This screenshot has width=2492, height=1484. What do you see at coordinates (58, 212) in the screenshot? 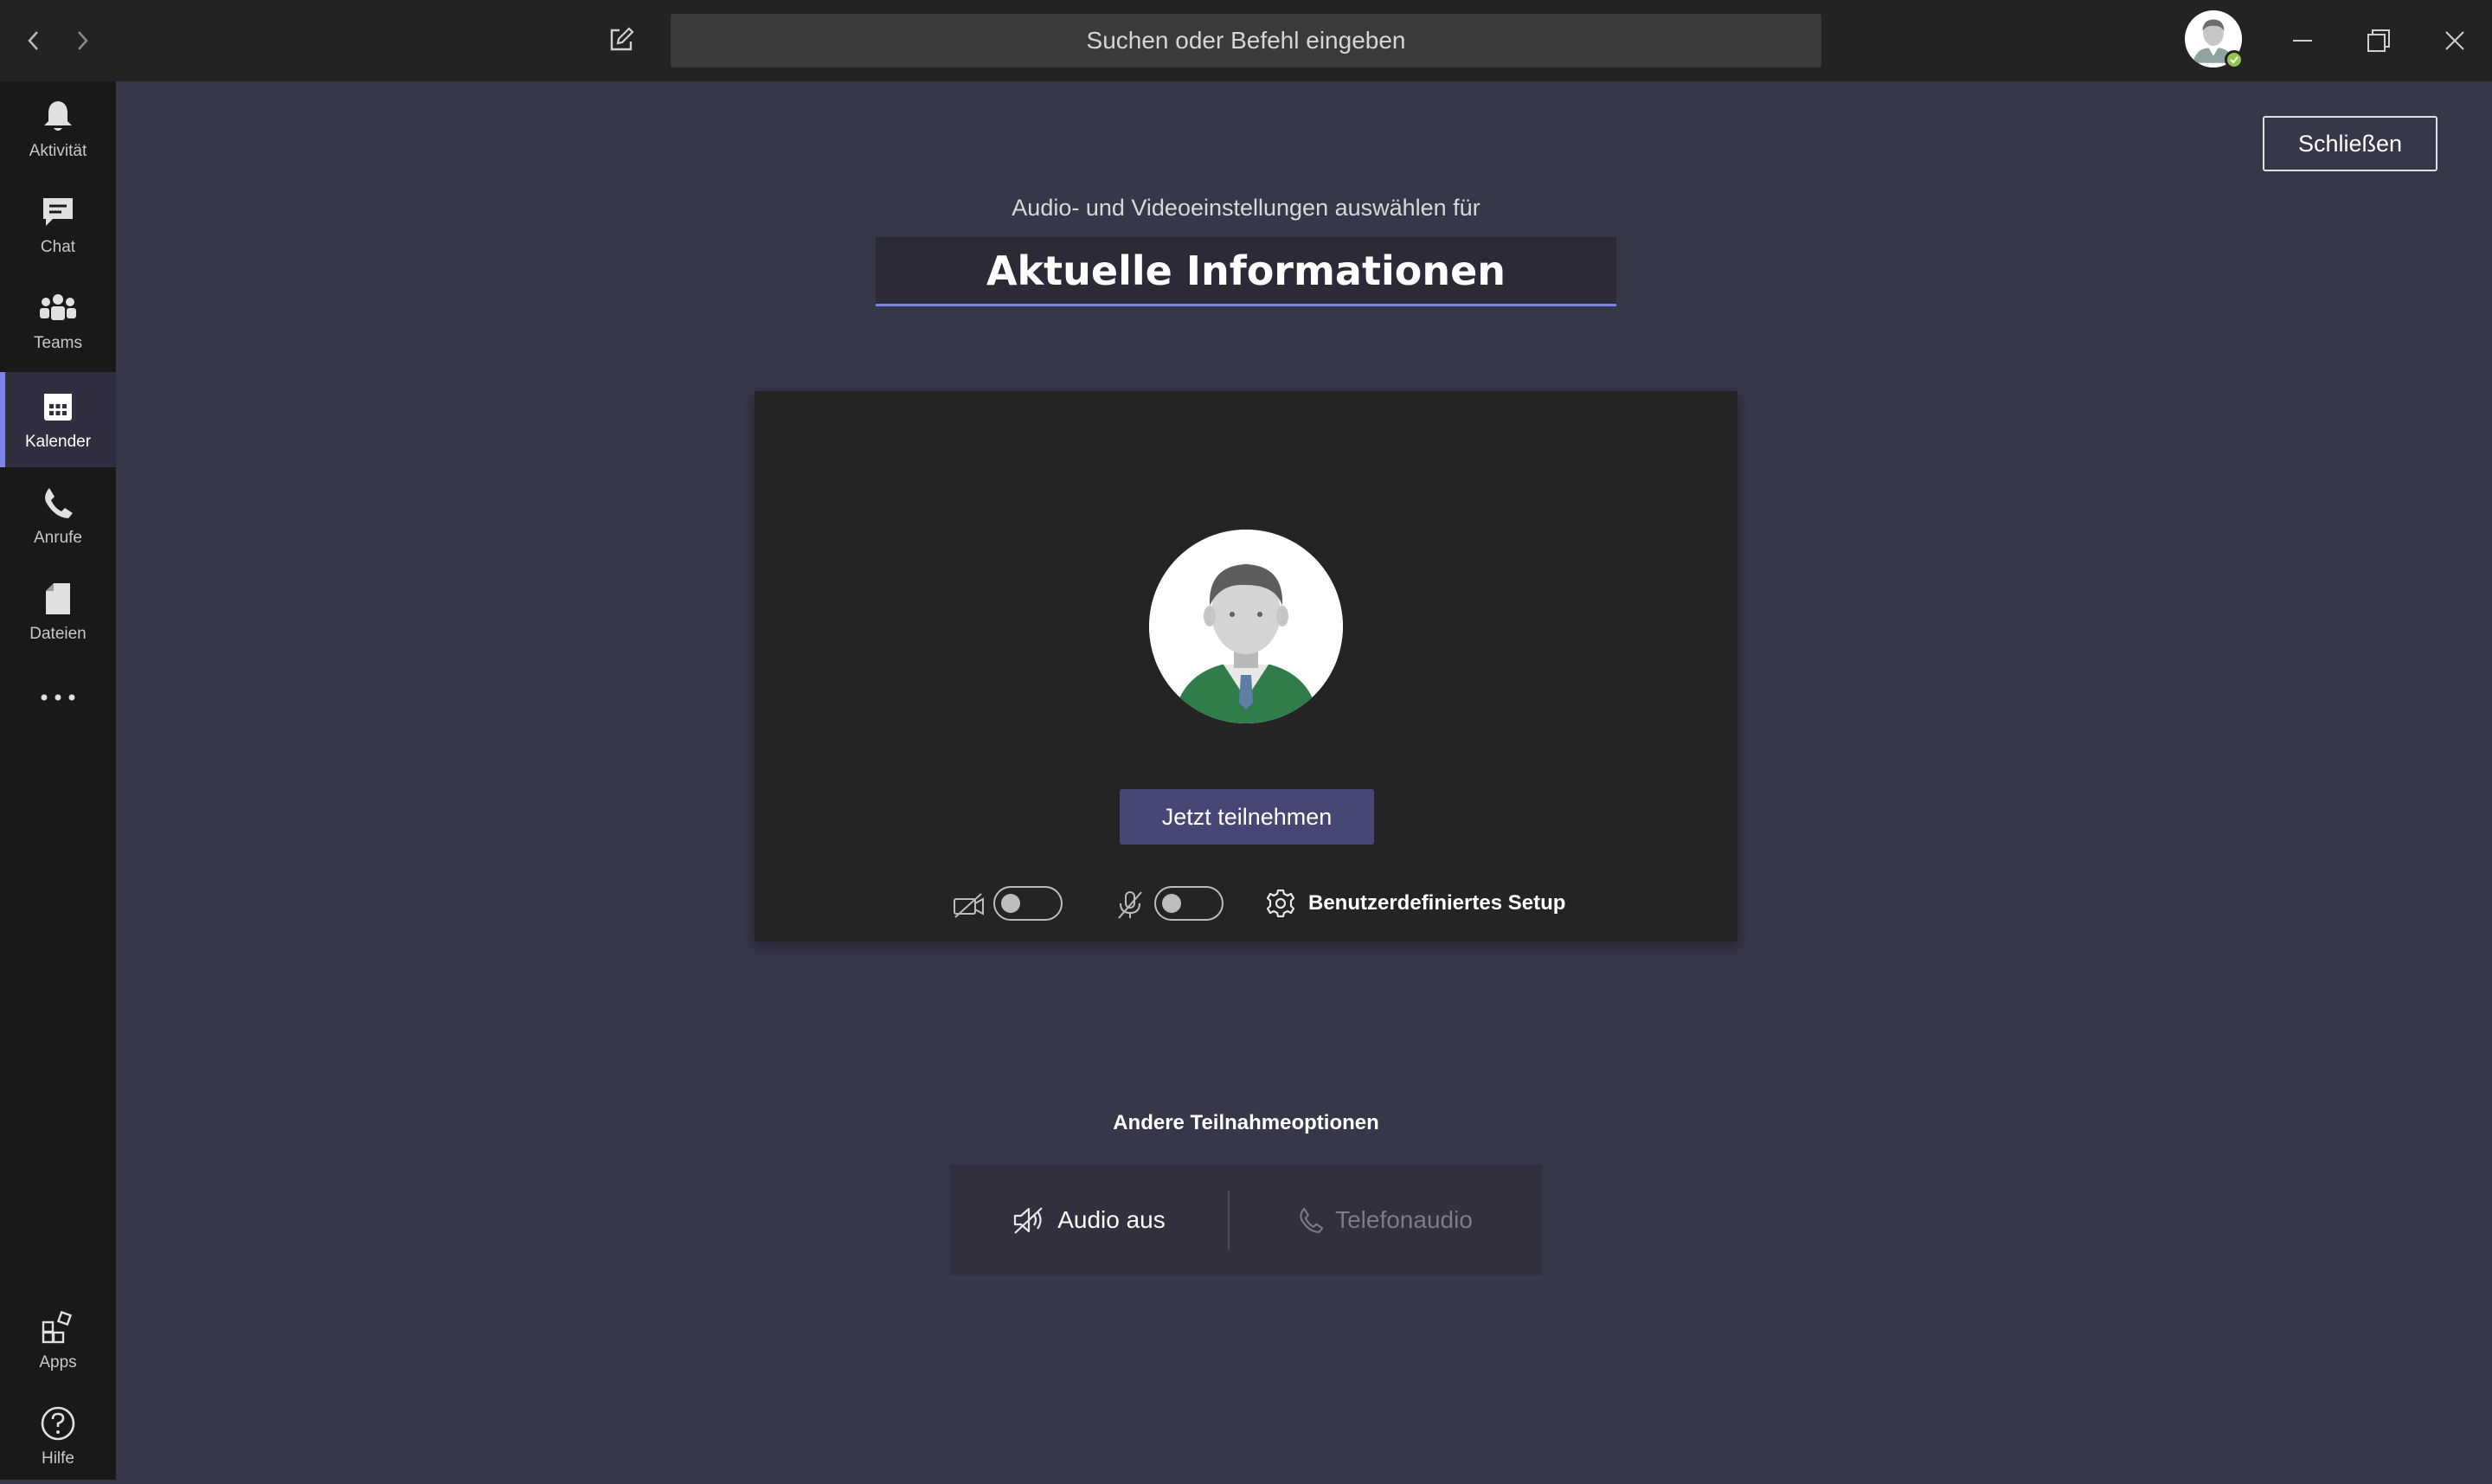
I see `chat-icon` at bounding box center [58, 212].